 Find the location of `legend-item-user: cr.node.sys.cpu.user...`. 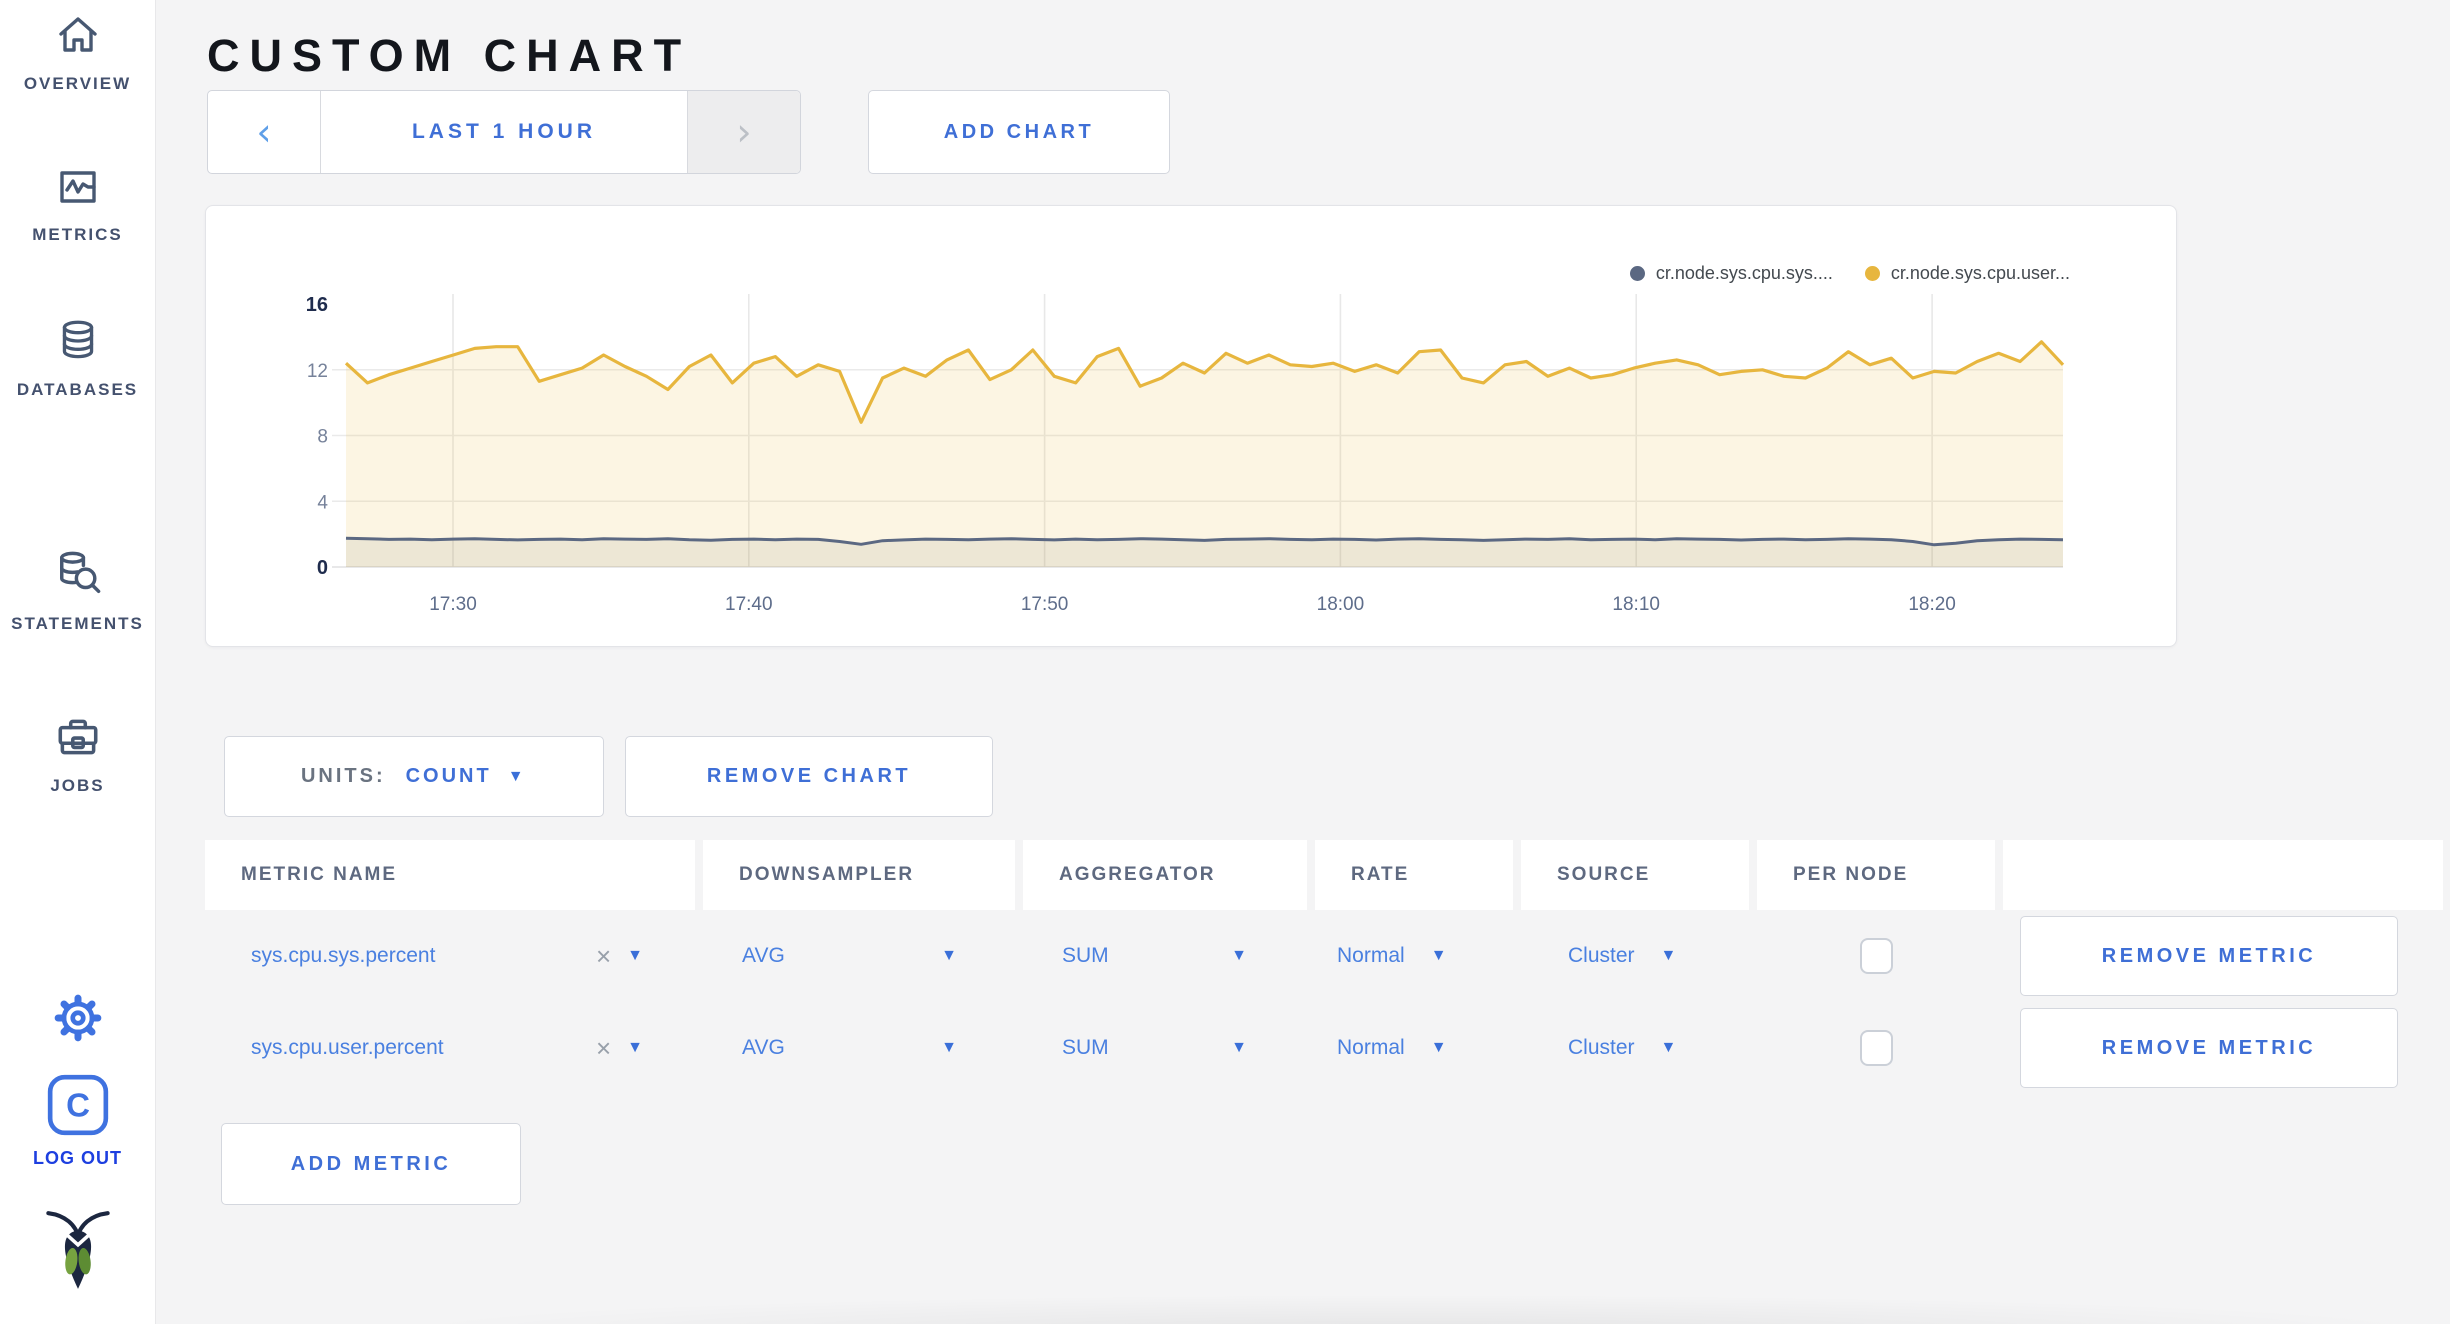

legend-item-user: cr.node.sys.cpu.user... is located at coordinates (1967, 273).